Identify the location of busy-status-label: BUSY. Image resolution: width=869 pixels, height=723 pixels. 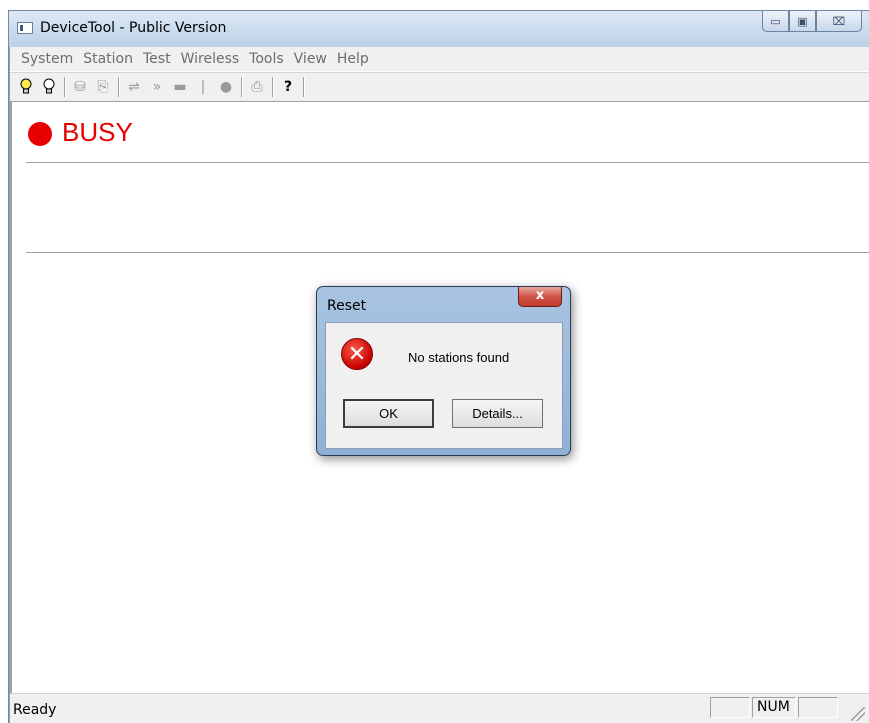
(97, 132).